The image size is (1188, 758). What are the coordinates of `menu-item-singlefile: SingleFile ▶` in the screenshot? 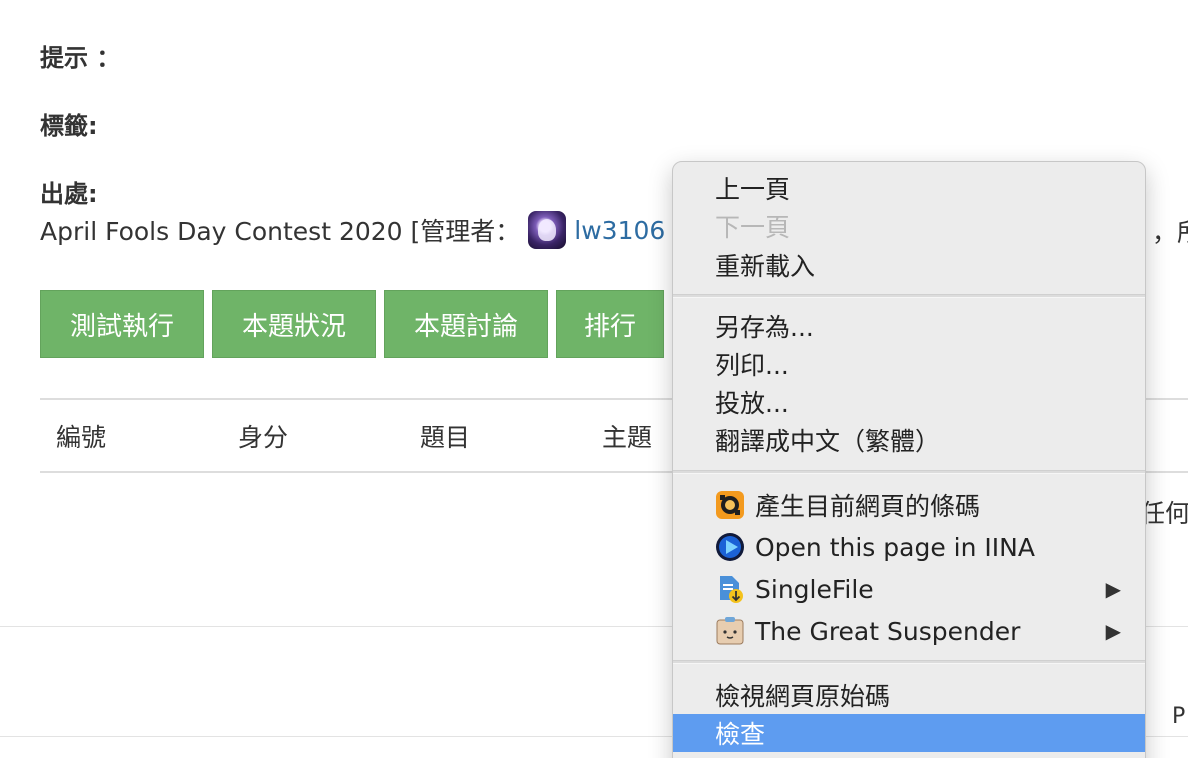 It's located at (909, 589).